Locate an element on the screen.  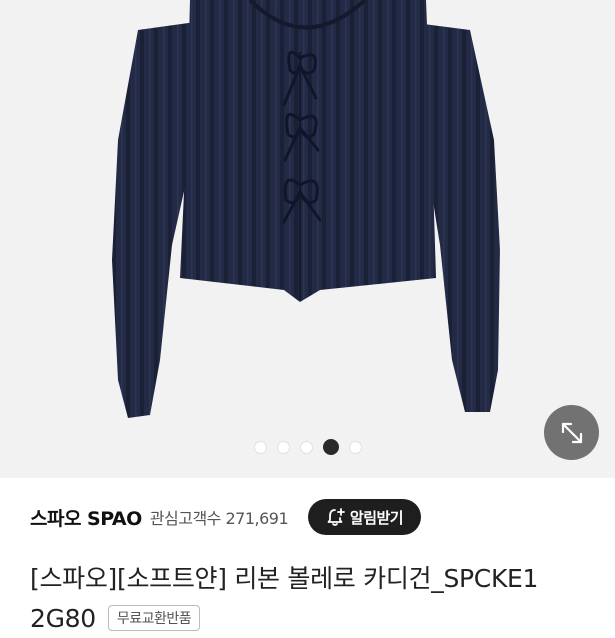
notify-button-label: 알림받기 is located at coordinates (376, 517).